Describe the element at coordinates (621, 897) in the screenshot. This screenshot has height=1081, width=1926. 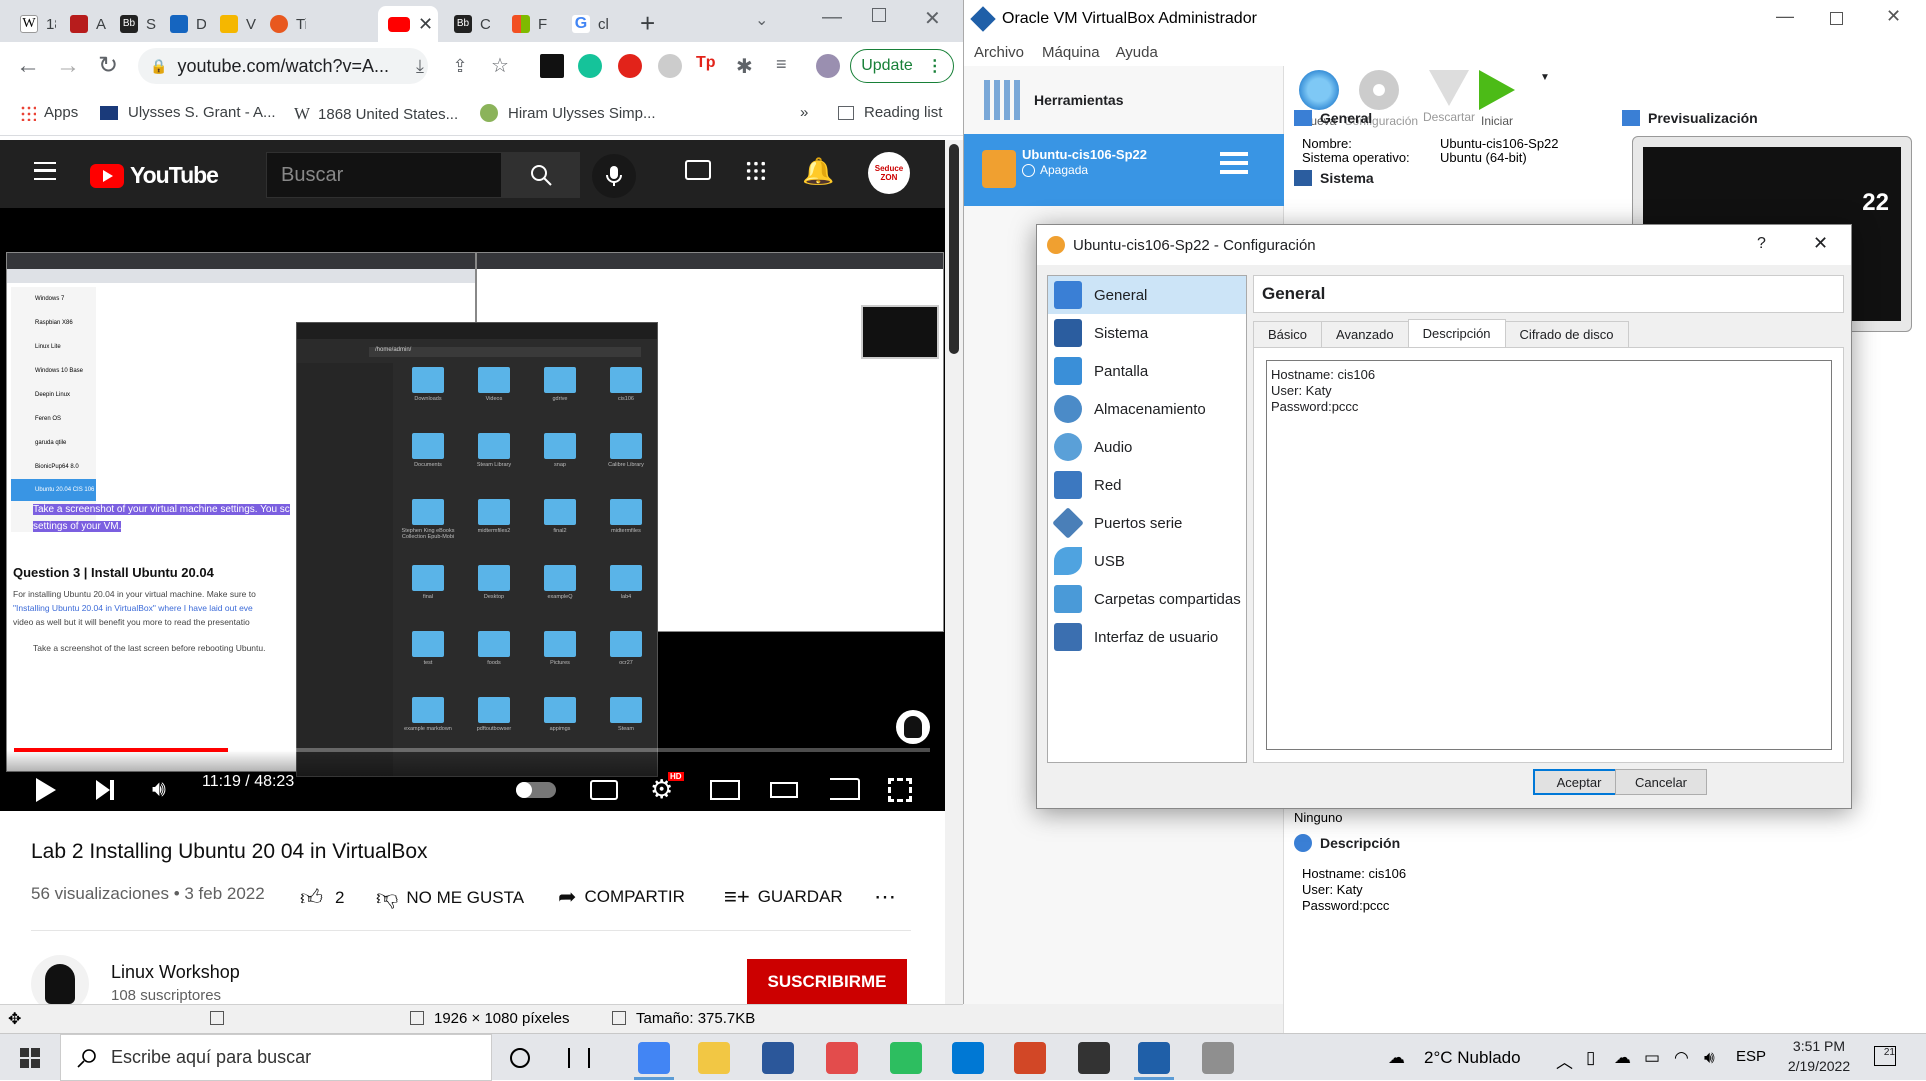
I see `share-button: ➦ COMPARTIR` at that location.